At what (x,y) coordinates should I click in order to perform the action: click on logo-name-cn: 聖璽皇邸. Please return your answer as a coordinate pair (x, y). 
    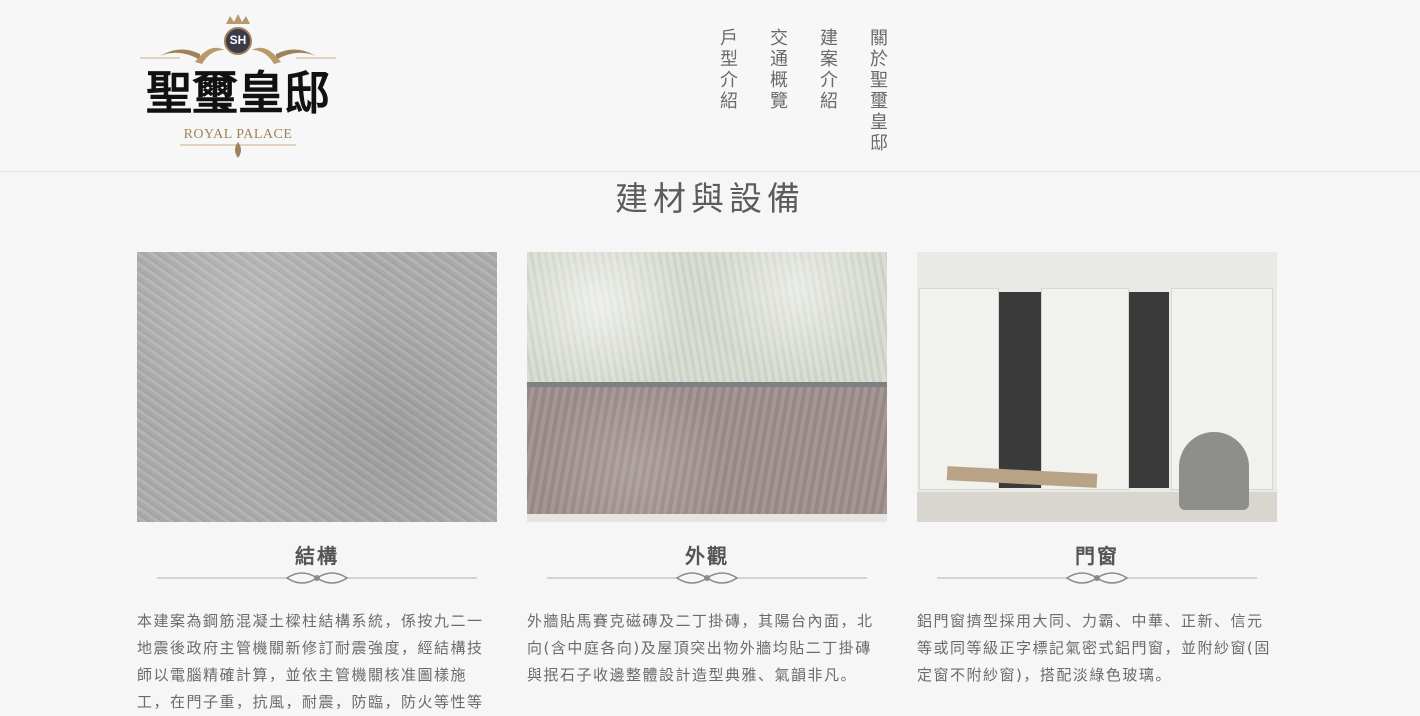
    Looking at the image, I should click on (238, 93).